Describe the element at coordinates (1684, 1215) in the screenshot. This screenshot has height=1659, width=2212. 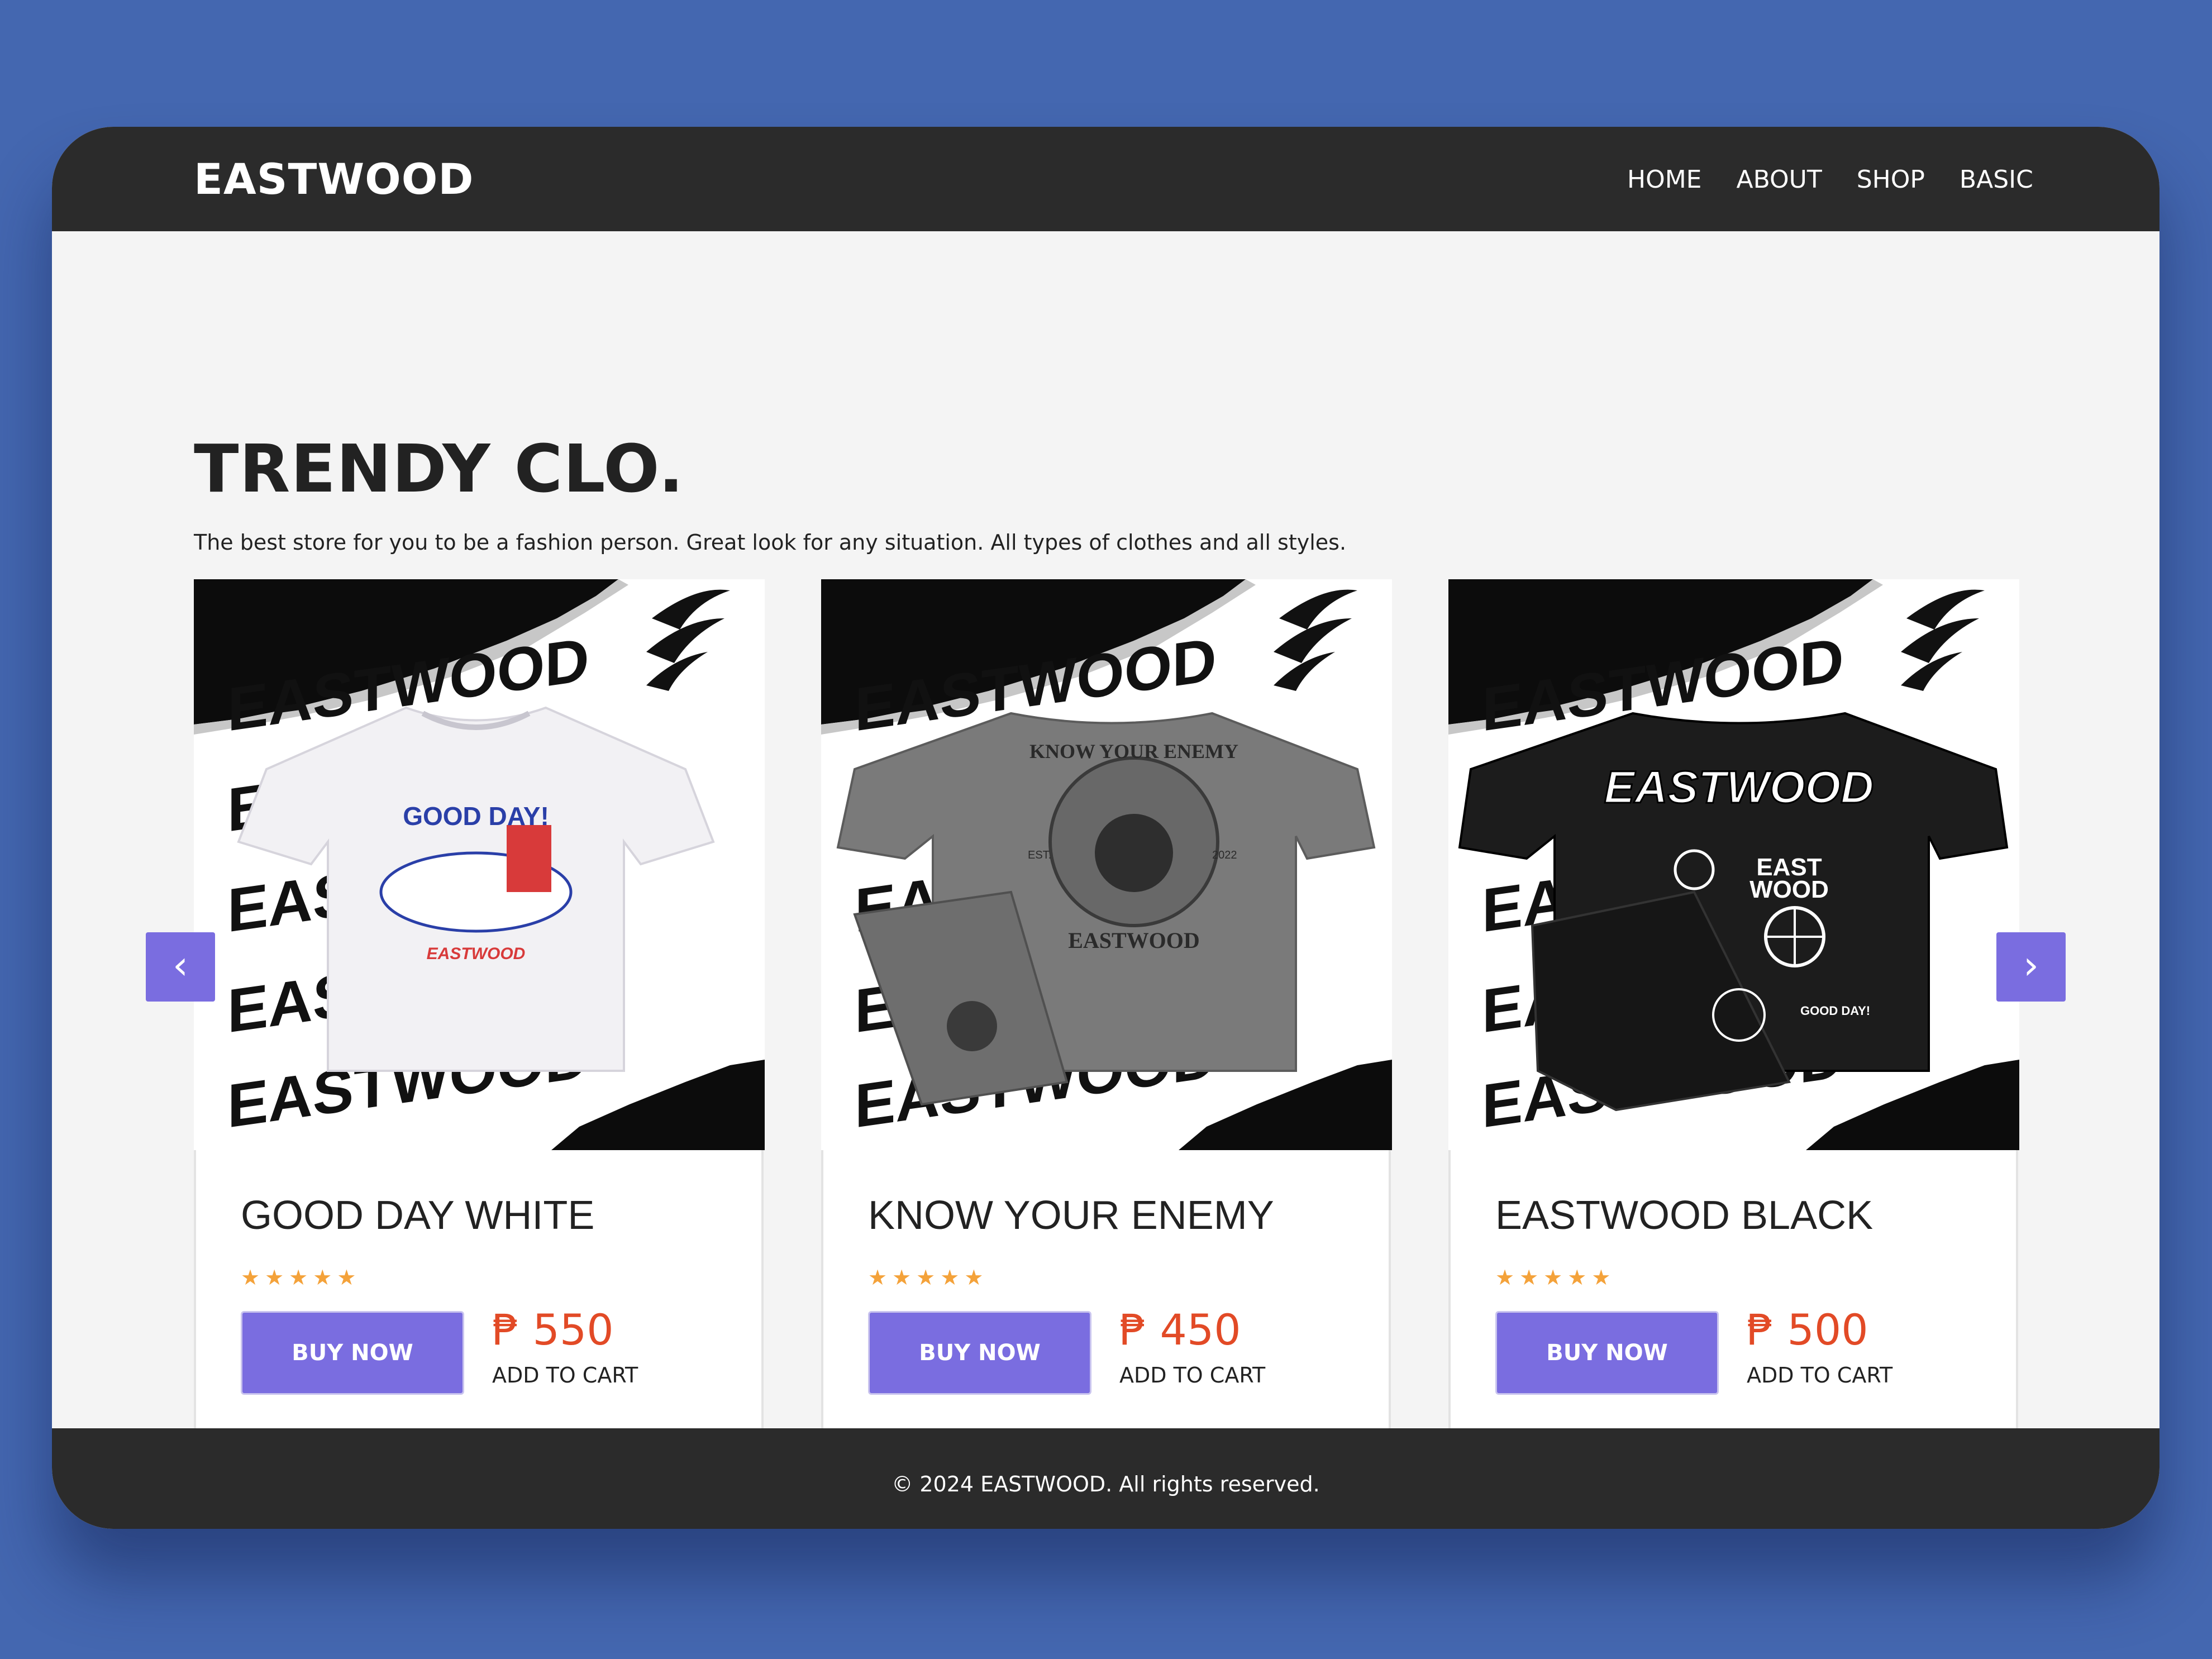
I see `product-title: EASTWOOD BLACK` at that location.